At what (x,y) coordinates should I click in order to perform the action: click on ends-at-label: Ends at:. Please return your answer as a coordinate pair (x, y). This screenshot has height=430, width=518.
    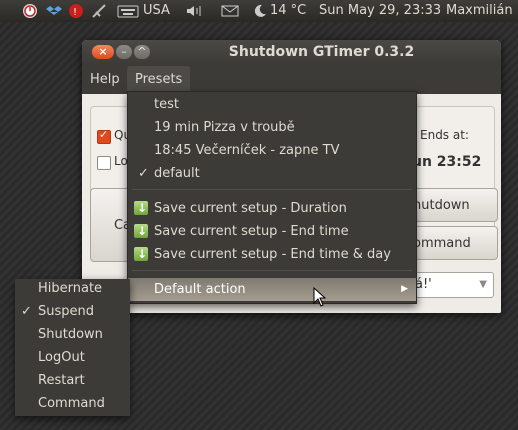
    Looking at the image, I should click on (444, 135).